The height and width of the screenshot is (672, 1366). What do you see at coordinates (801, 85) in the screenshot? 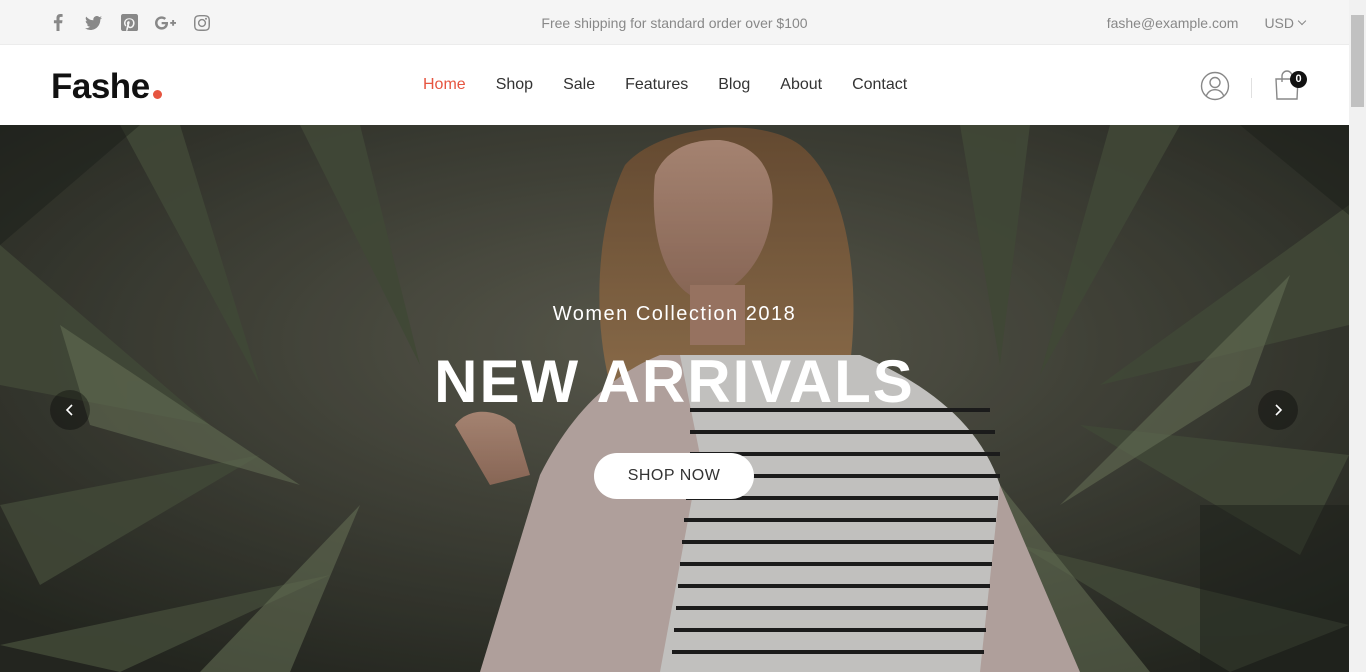
I see `nav-item-about: About` at bounding box center [801, 85].